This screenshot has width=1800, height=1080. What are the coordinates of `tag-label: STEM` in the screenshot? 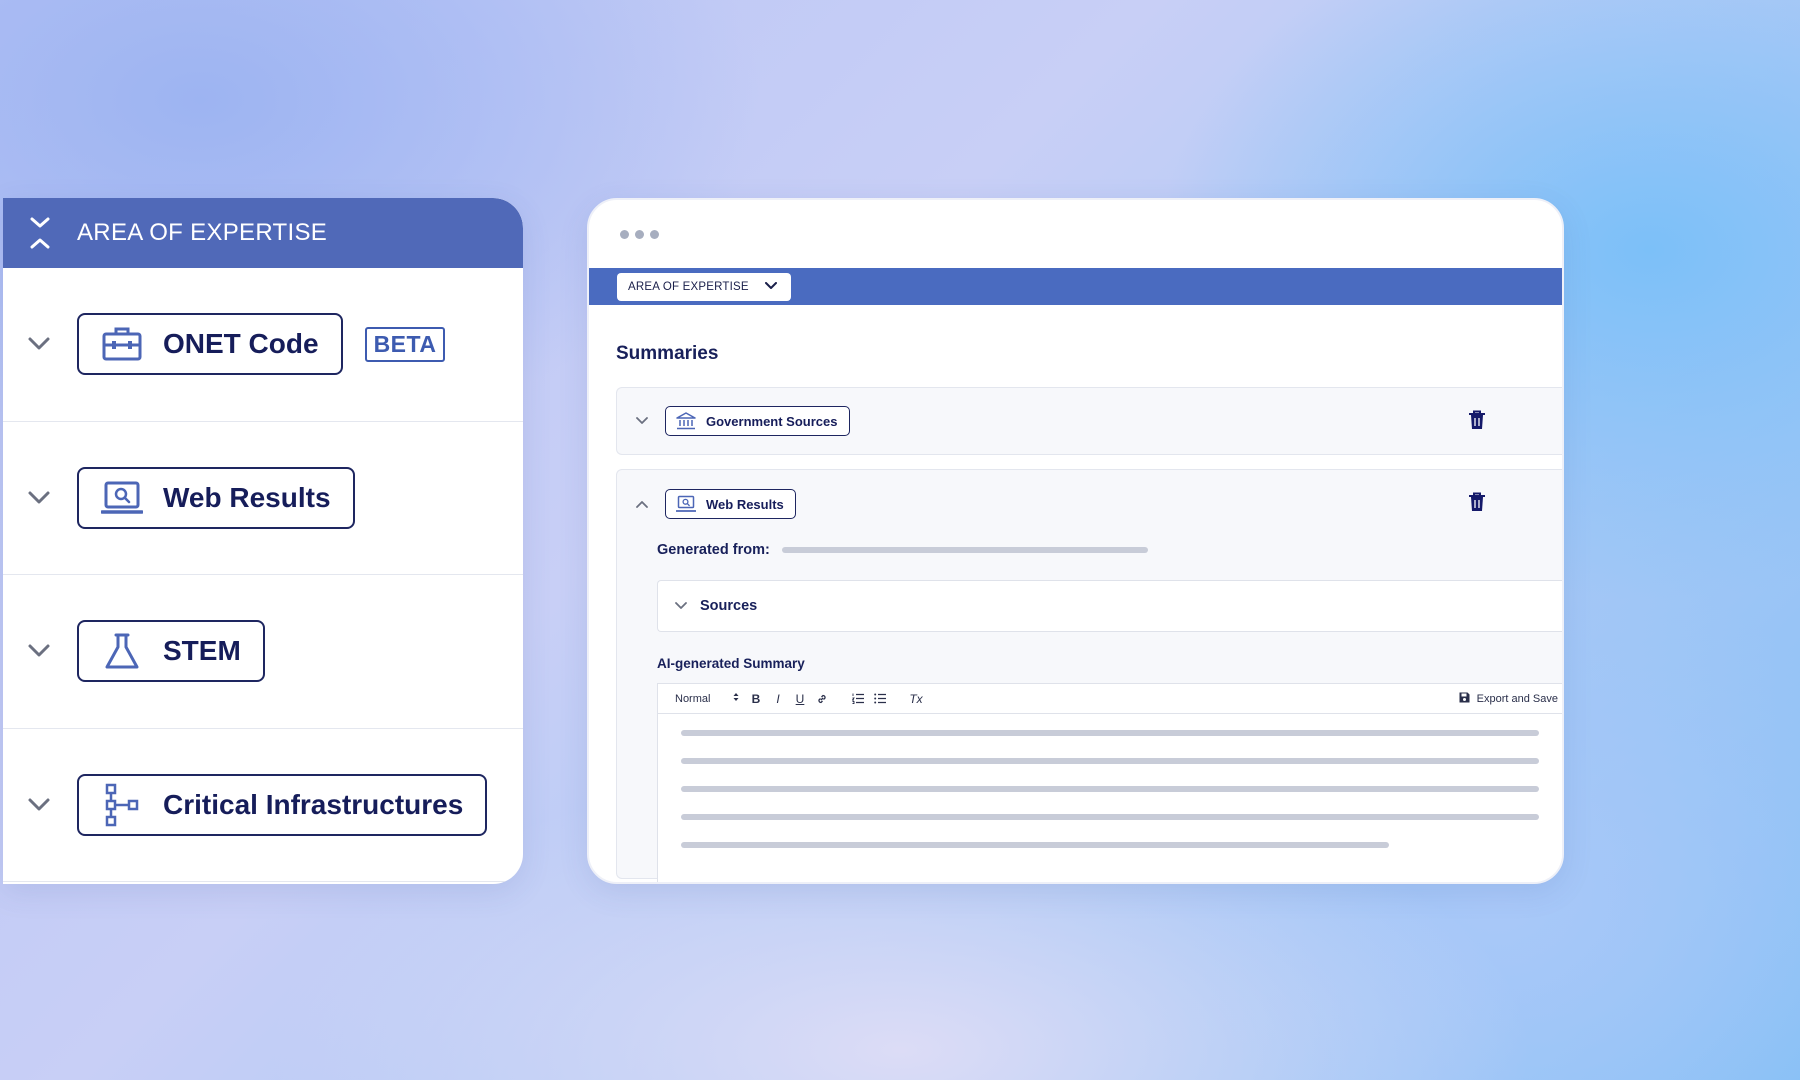 It's located at (202, 651).